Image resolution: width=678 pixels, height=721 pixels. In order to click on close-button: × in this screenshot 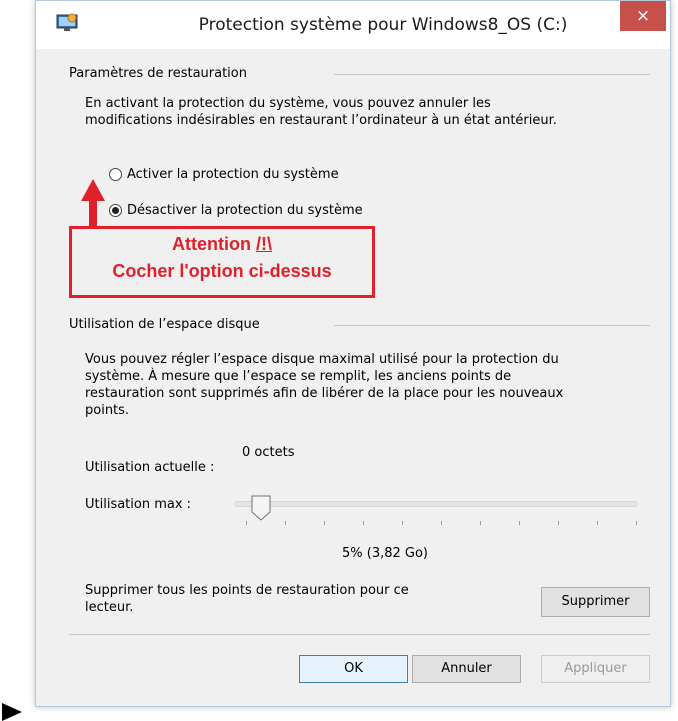, I will do `click(643, 16)`.